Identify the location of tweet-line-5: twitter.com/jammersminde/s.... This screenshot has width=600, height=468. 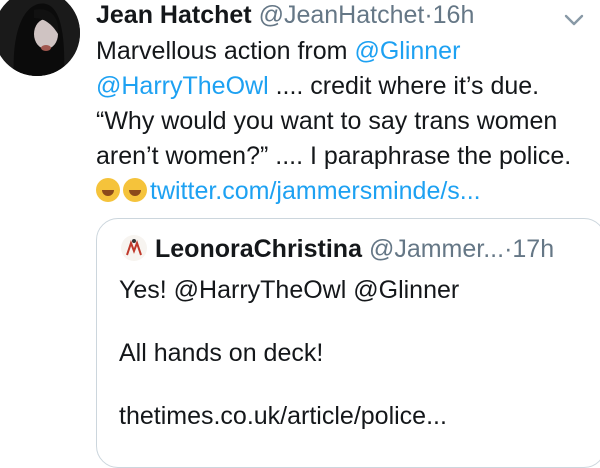
(348, 191).